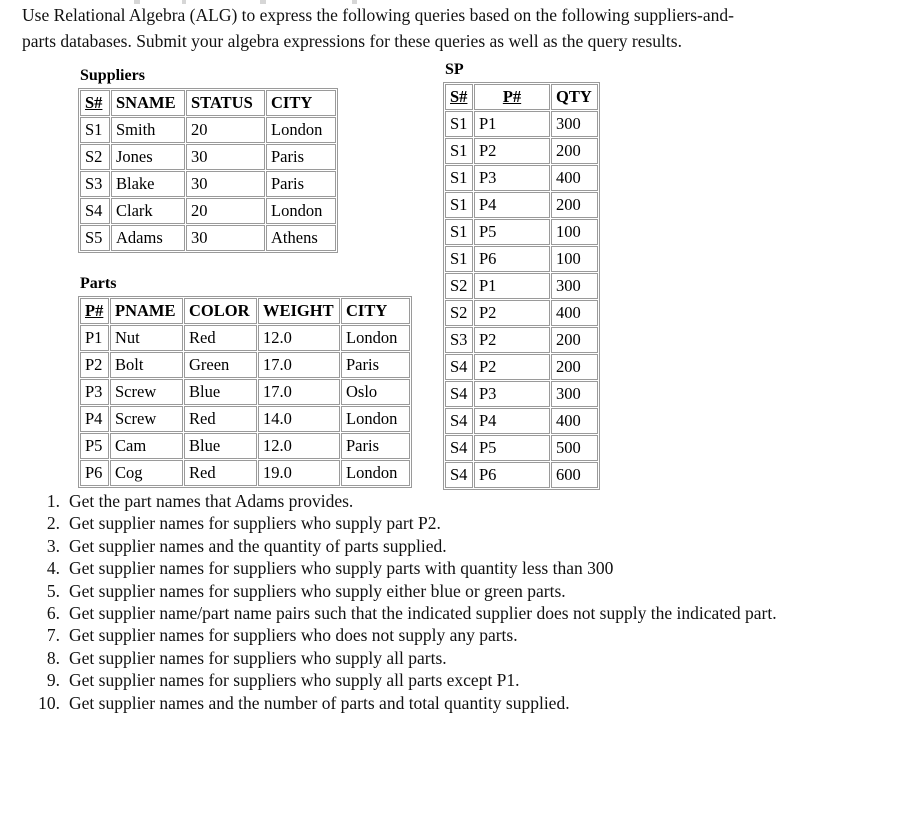 The width and height of the screenshot is (912, 832). I want to click on table-row: P1 Nut Red 12.0 London, so click(245, 338).